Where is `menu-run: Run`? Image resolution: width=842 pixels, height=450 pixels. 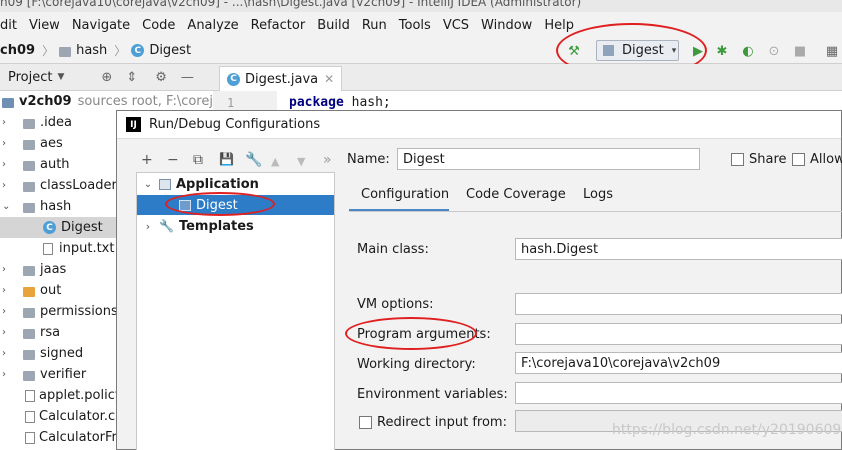
menu-run: Run is located at coordinates (374, 25).